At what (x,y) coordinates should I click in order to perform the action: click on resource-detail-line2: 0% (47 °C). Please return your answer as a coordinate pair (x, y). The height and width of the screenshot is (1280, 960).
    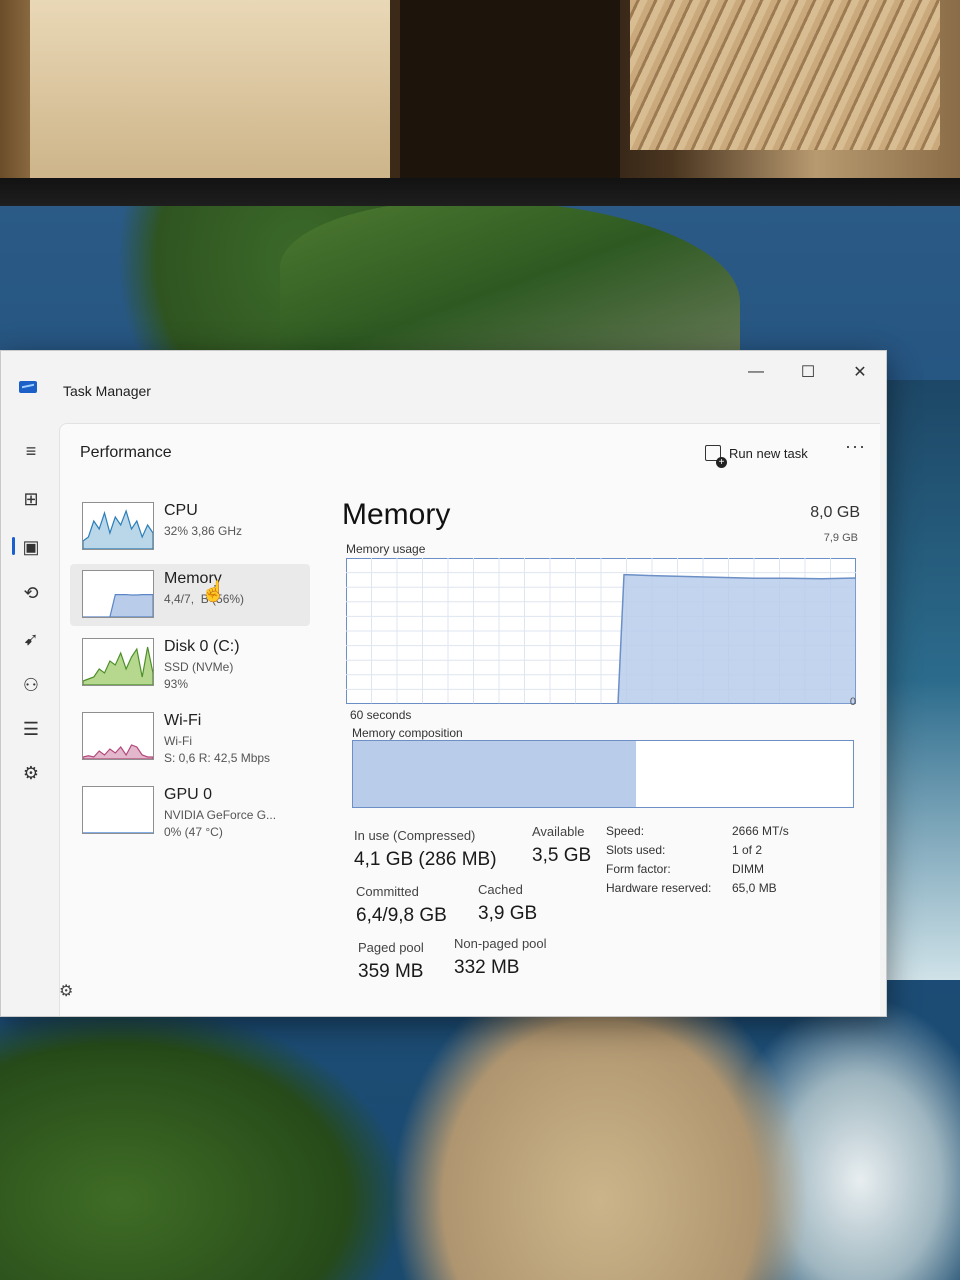
    Looking at the image, I should click on (193, 832).